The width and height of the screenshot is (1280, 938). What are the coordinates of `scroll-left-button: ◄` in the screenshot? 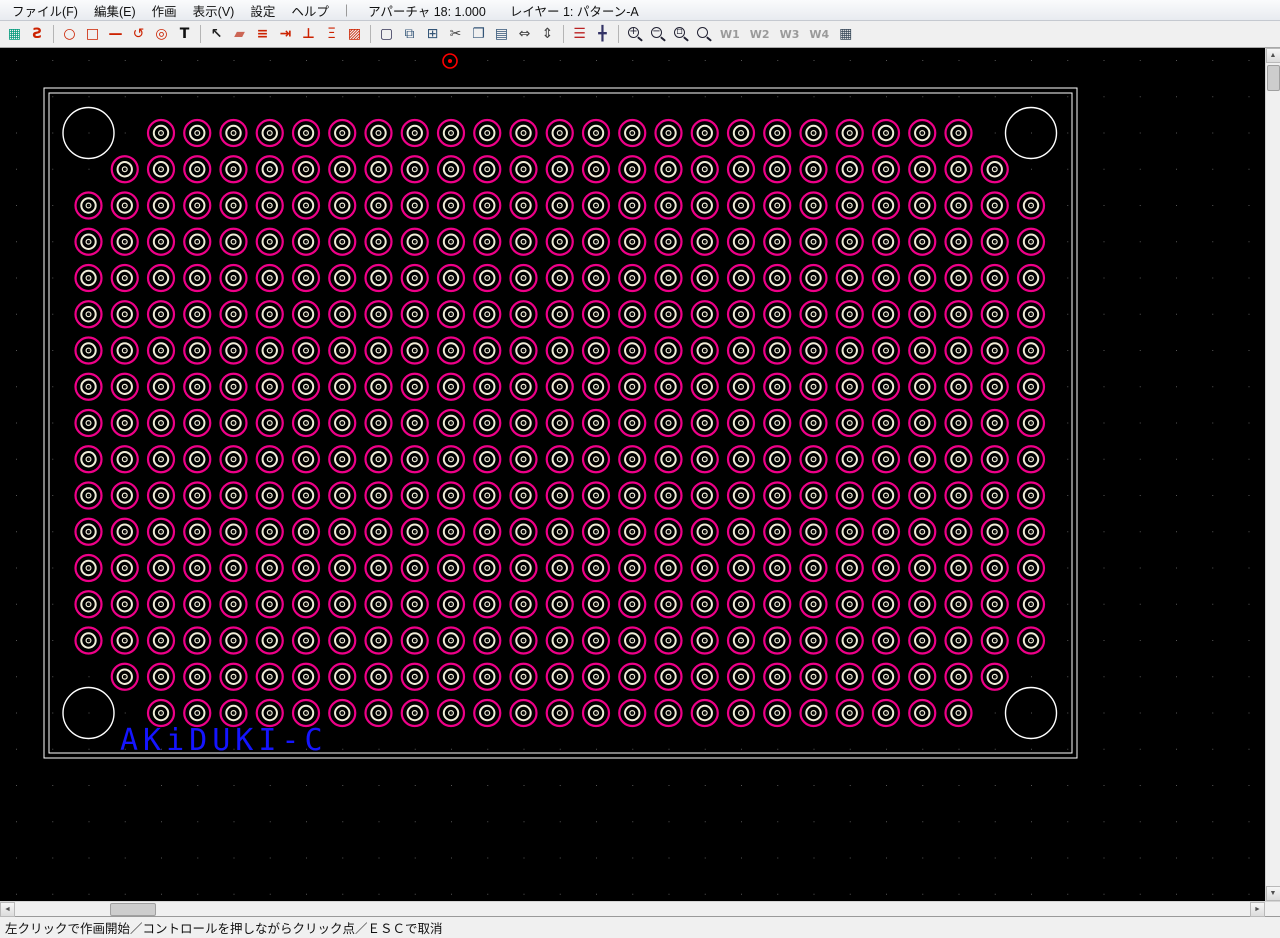 It's located at (7, 909).